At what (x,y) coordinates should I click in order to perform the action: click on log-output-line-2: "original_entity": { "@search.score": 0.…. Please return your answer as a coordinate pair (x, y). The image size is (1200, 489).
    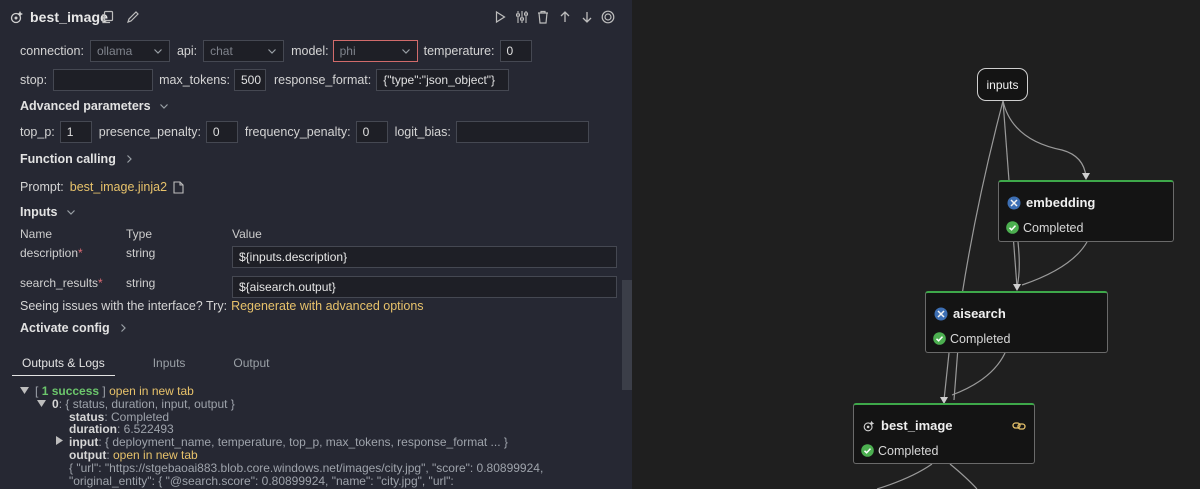
    Looking at the image, I should click on (261, 481).